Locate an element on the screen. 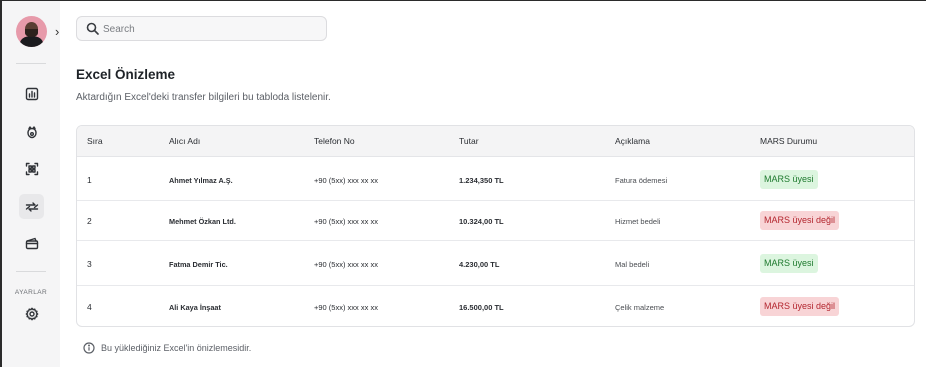 The width and height of the screenshot is (926, 367). avatar-body is located at coordinates (31, 41).